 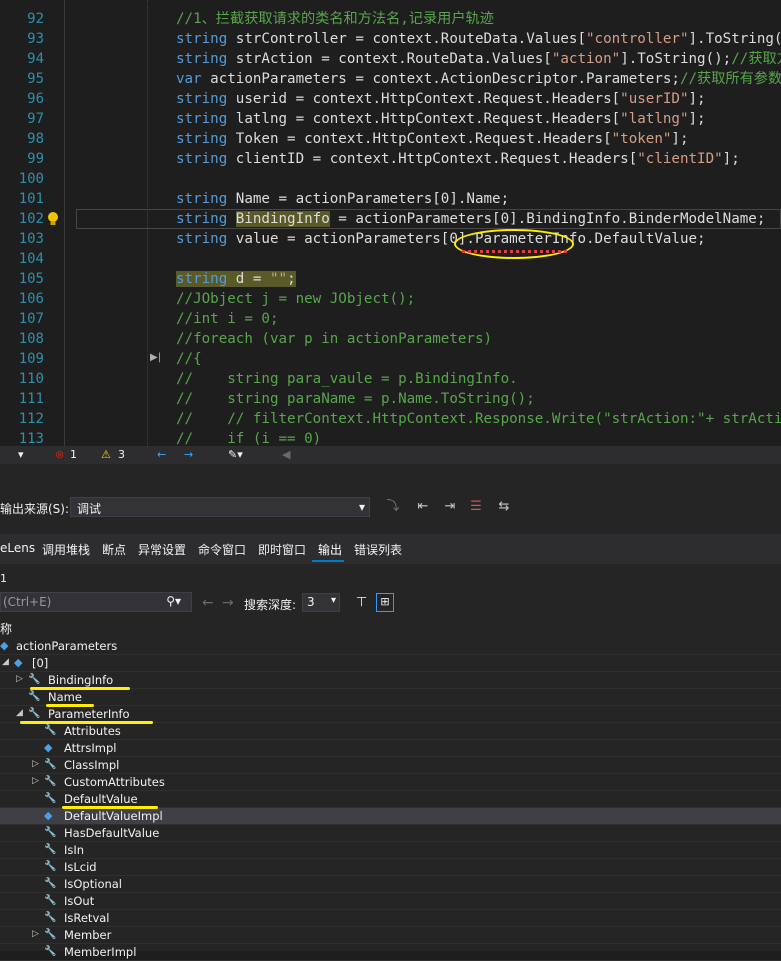 What do you see at coordinates (93, 884) in the screenshot?
I see `tree-item-label: IsOptional` at bounding box center [93, 884].